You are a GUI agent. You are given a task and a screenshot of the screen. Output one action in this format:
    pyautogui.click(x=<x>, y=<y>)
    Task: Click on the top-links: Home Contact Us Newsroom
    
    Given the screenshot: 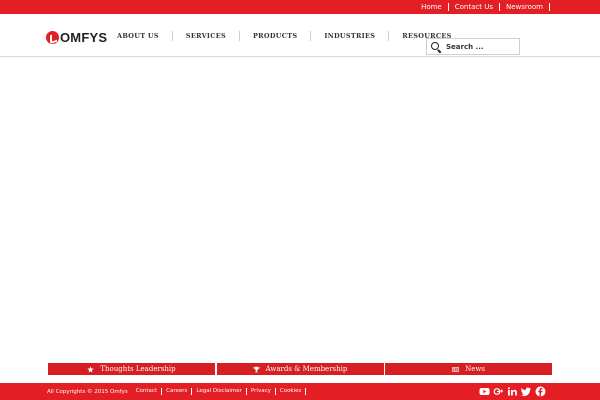 What is the action you would take?
    pyautogui.click(x=482, y=7)
    